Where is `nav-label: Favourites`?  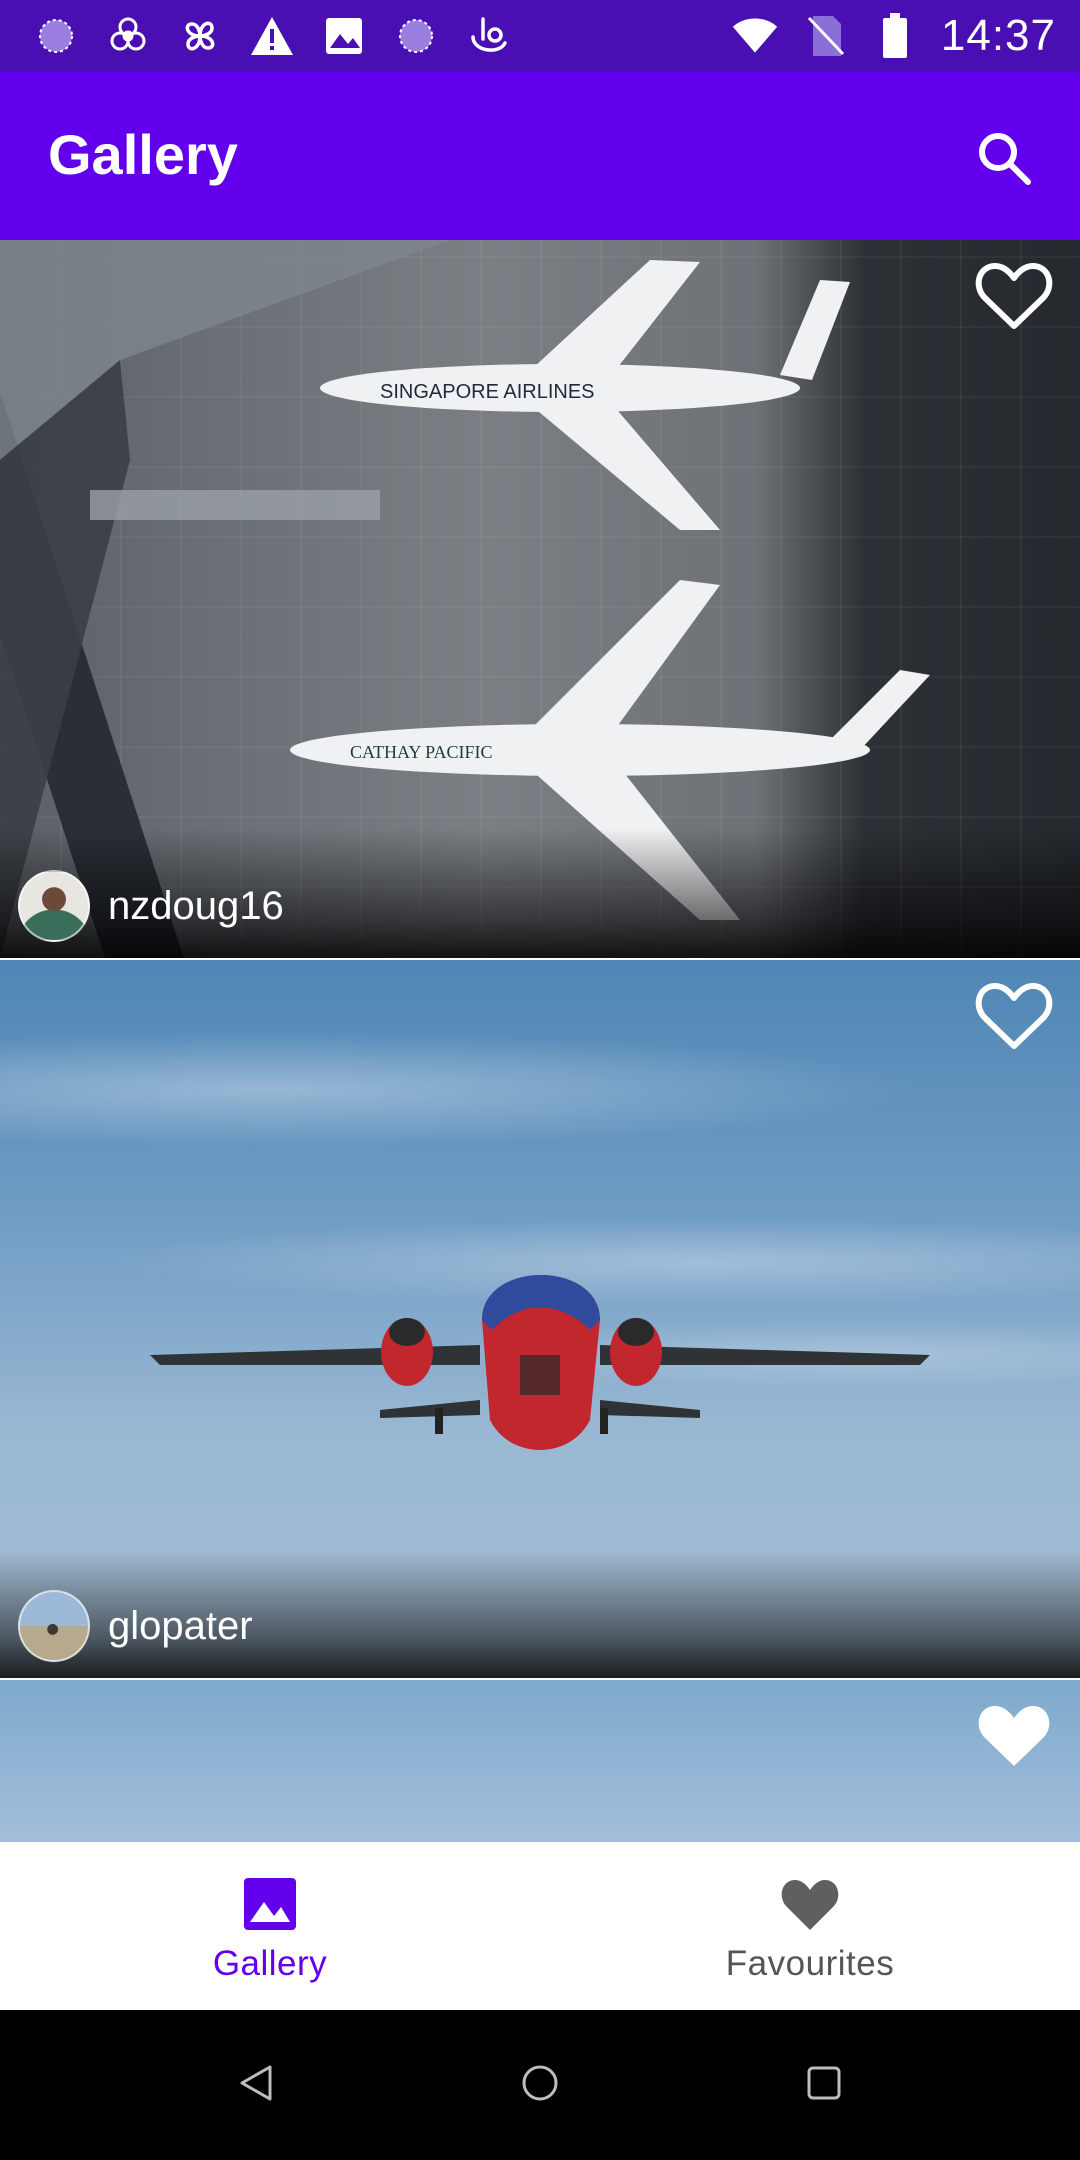 nav-label: Favourites is located at coordinates (810, 1963).